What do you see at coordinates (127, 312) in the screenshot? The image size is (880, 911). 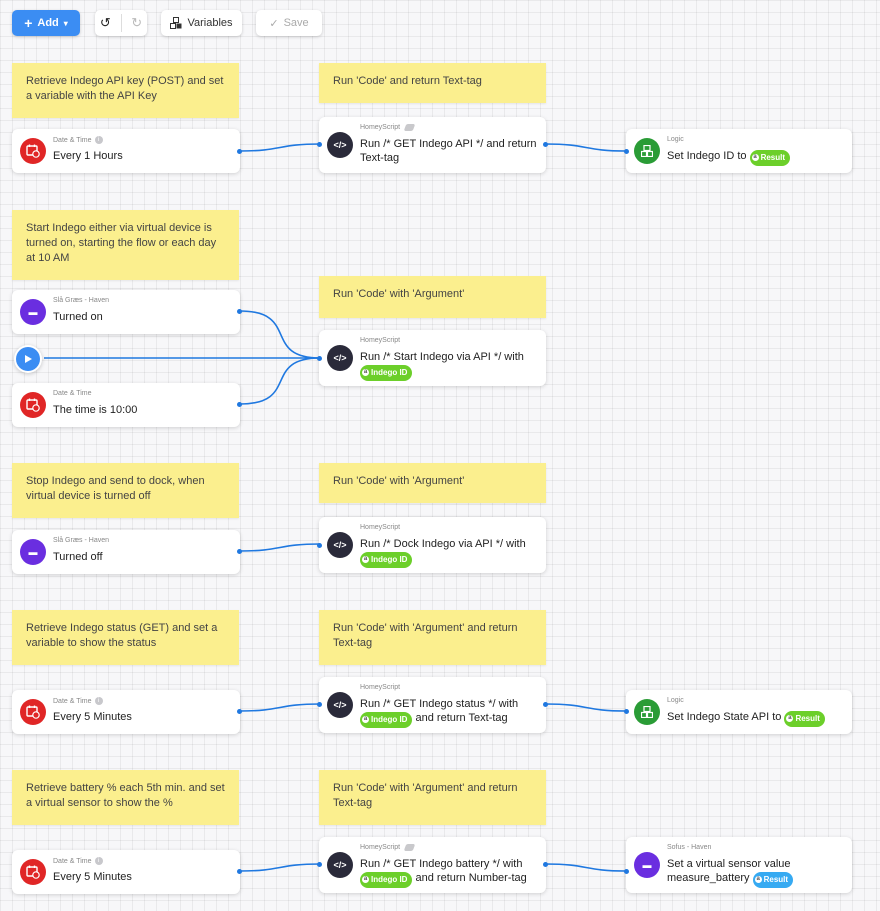 I see `trigger-card: ▬ Slå Græs - Haven Turned on` at bounding box center [127, 312].